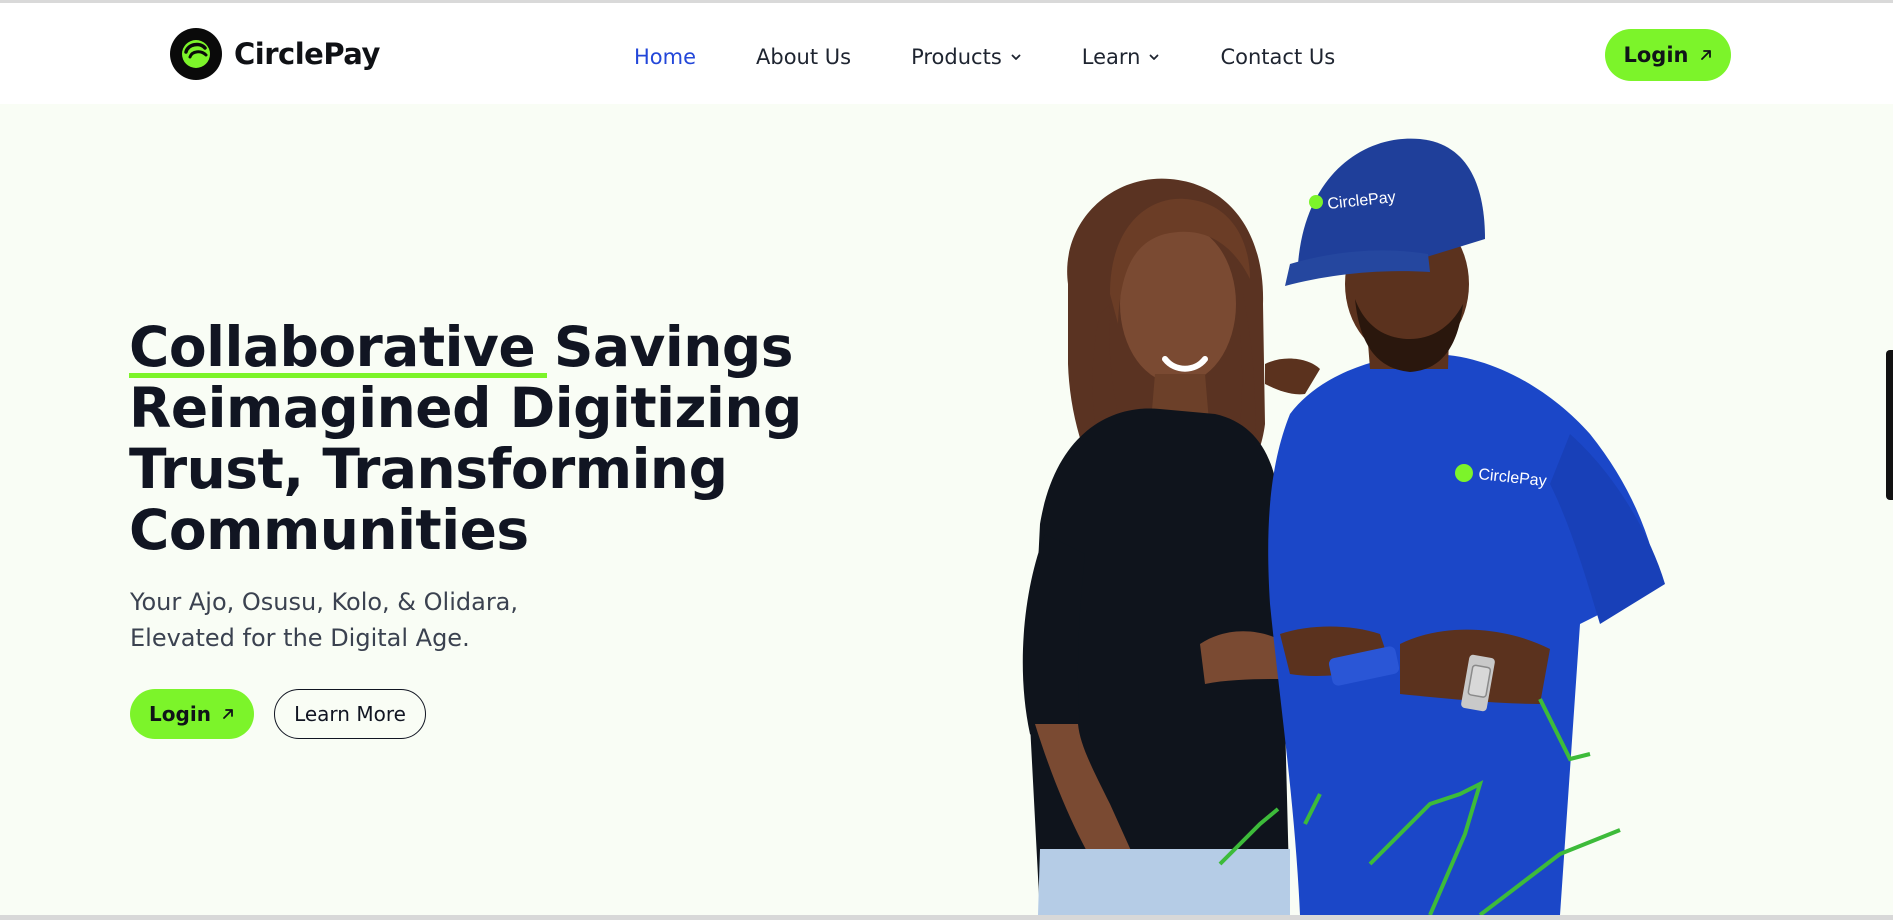  Describe the element at coordinates (428, 469) in the screenshot. I see `hero-title-line3: Trust, Transforming` at that location.